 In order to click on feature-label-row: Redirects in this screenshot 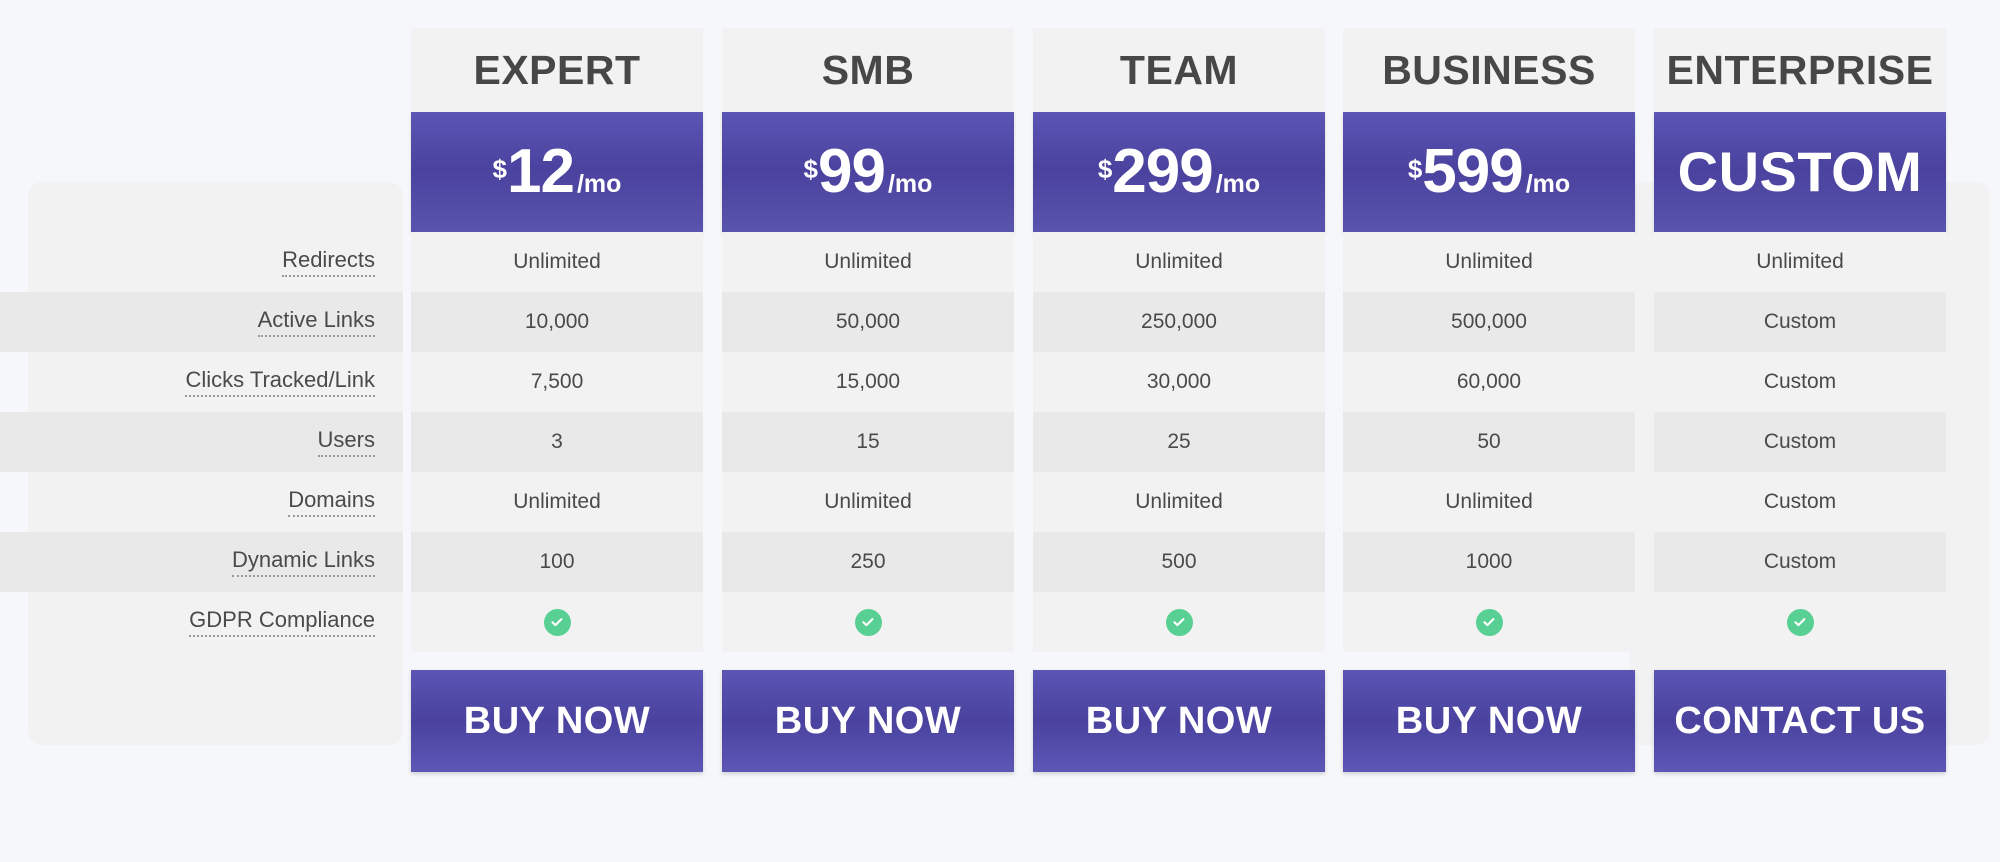, I will do `click(201, 262)`.